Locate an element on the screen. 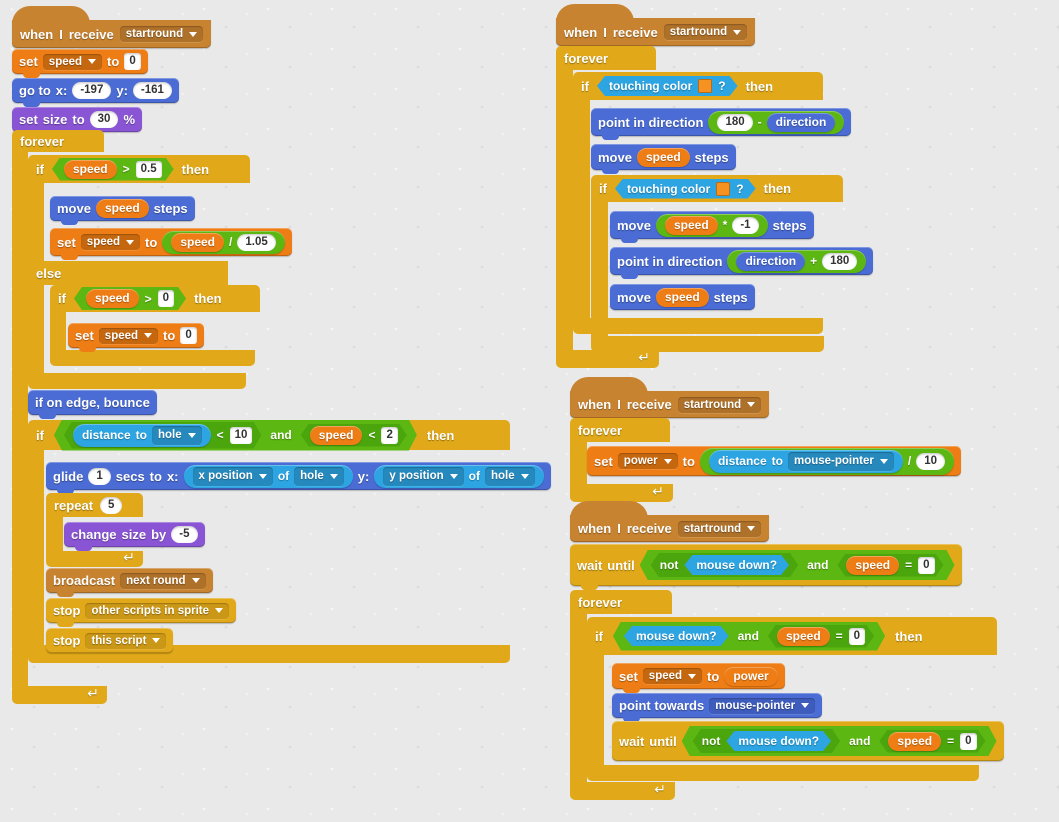  set-speed-divide-block: set speed to speed / 1.05 is located at coordinates (171, 244).